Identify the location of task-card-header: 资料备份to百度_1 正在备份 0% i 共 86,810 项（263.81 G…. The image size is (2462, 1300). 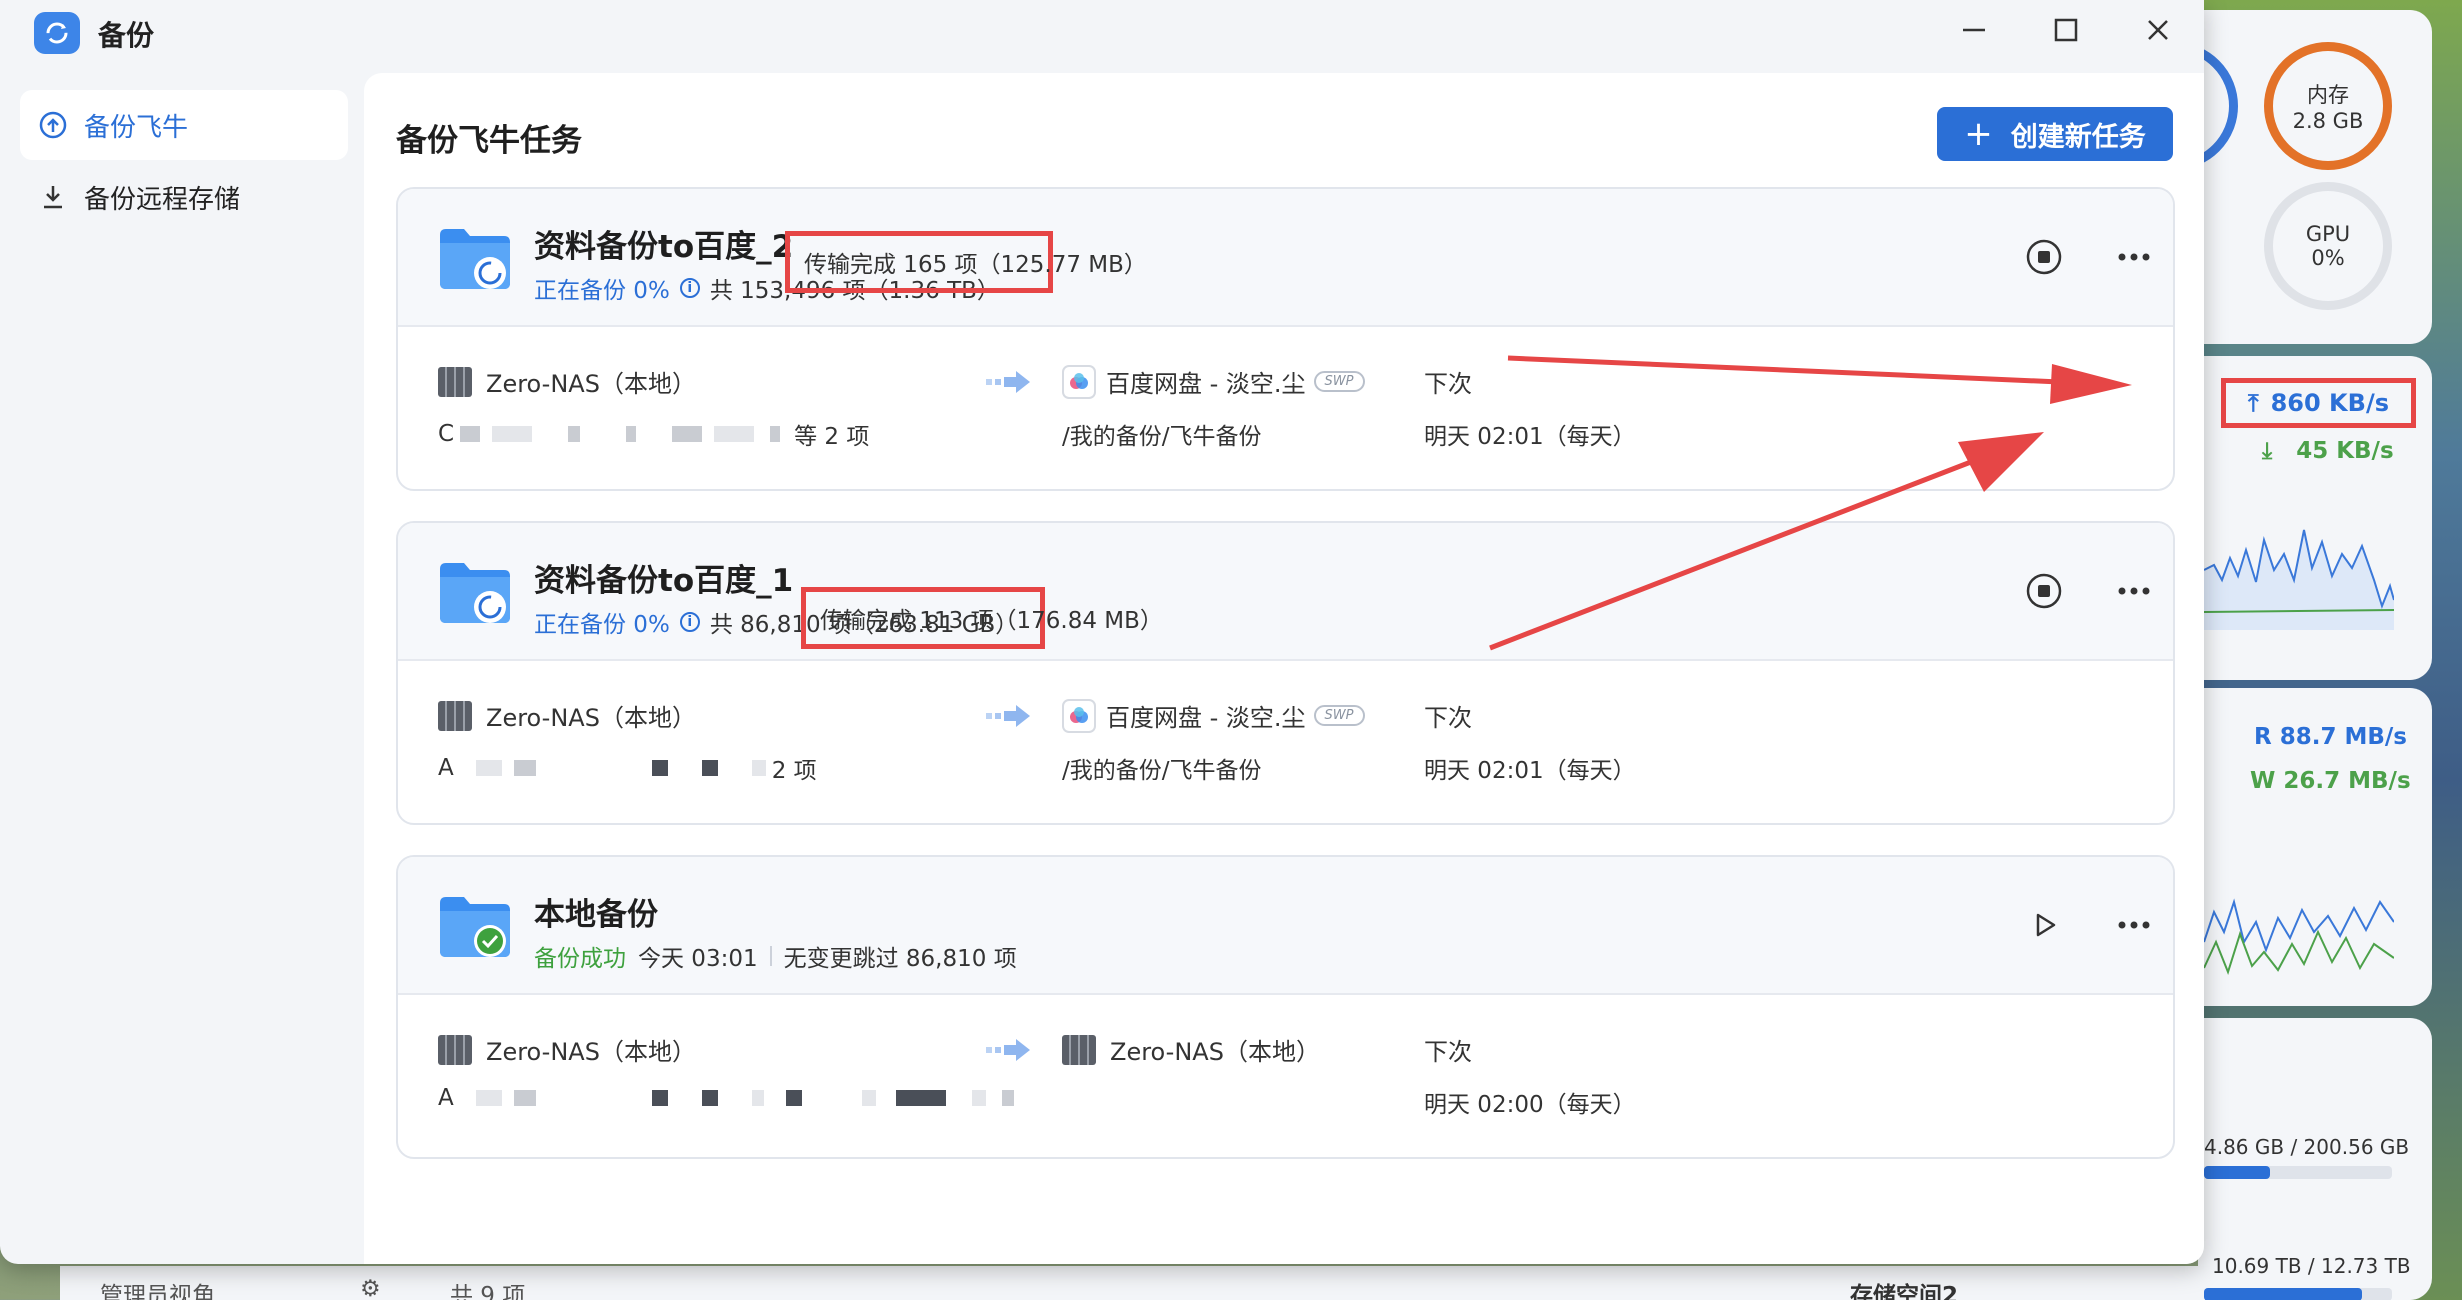
(1285, 592).